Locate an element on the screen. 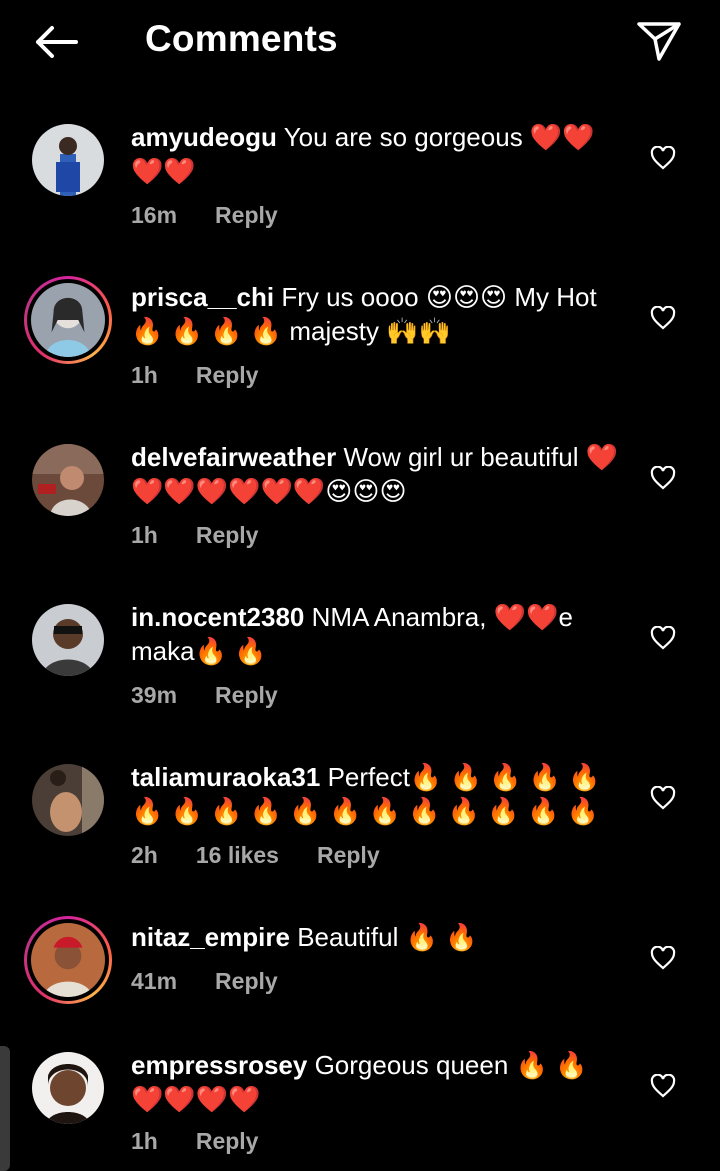 This screenshot has height=1171, width=720. comment-username: prisca__chi is located at coordinates (202, 297).